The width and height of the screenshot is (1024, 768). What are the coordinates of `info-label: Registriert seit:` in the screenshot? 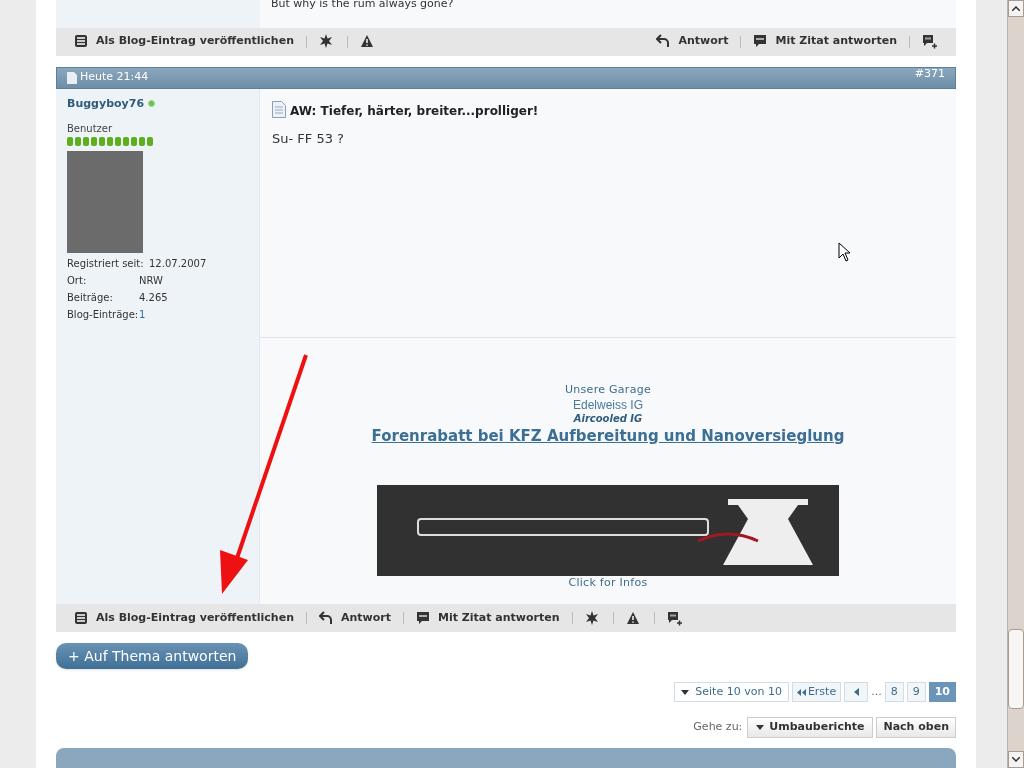 It's located at (106, 264).